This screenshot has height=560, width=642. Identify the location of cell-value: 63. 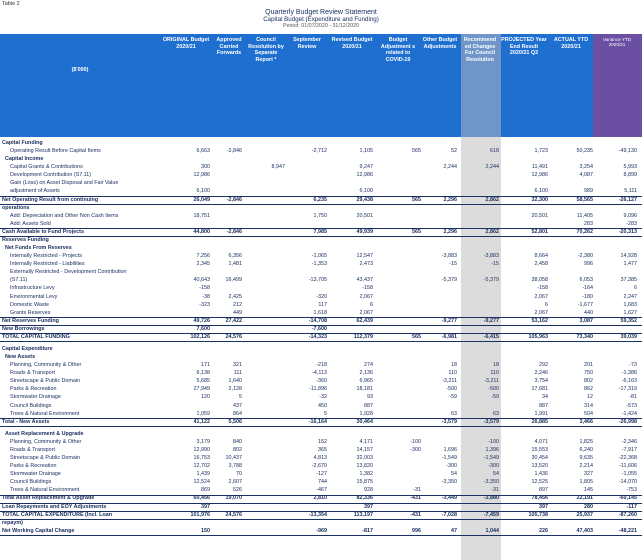
(496, 413).